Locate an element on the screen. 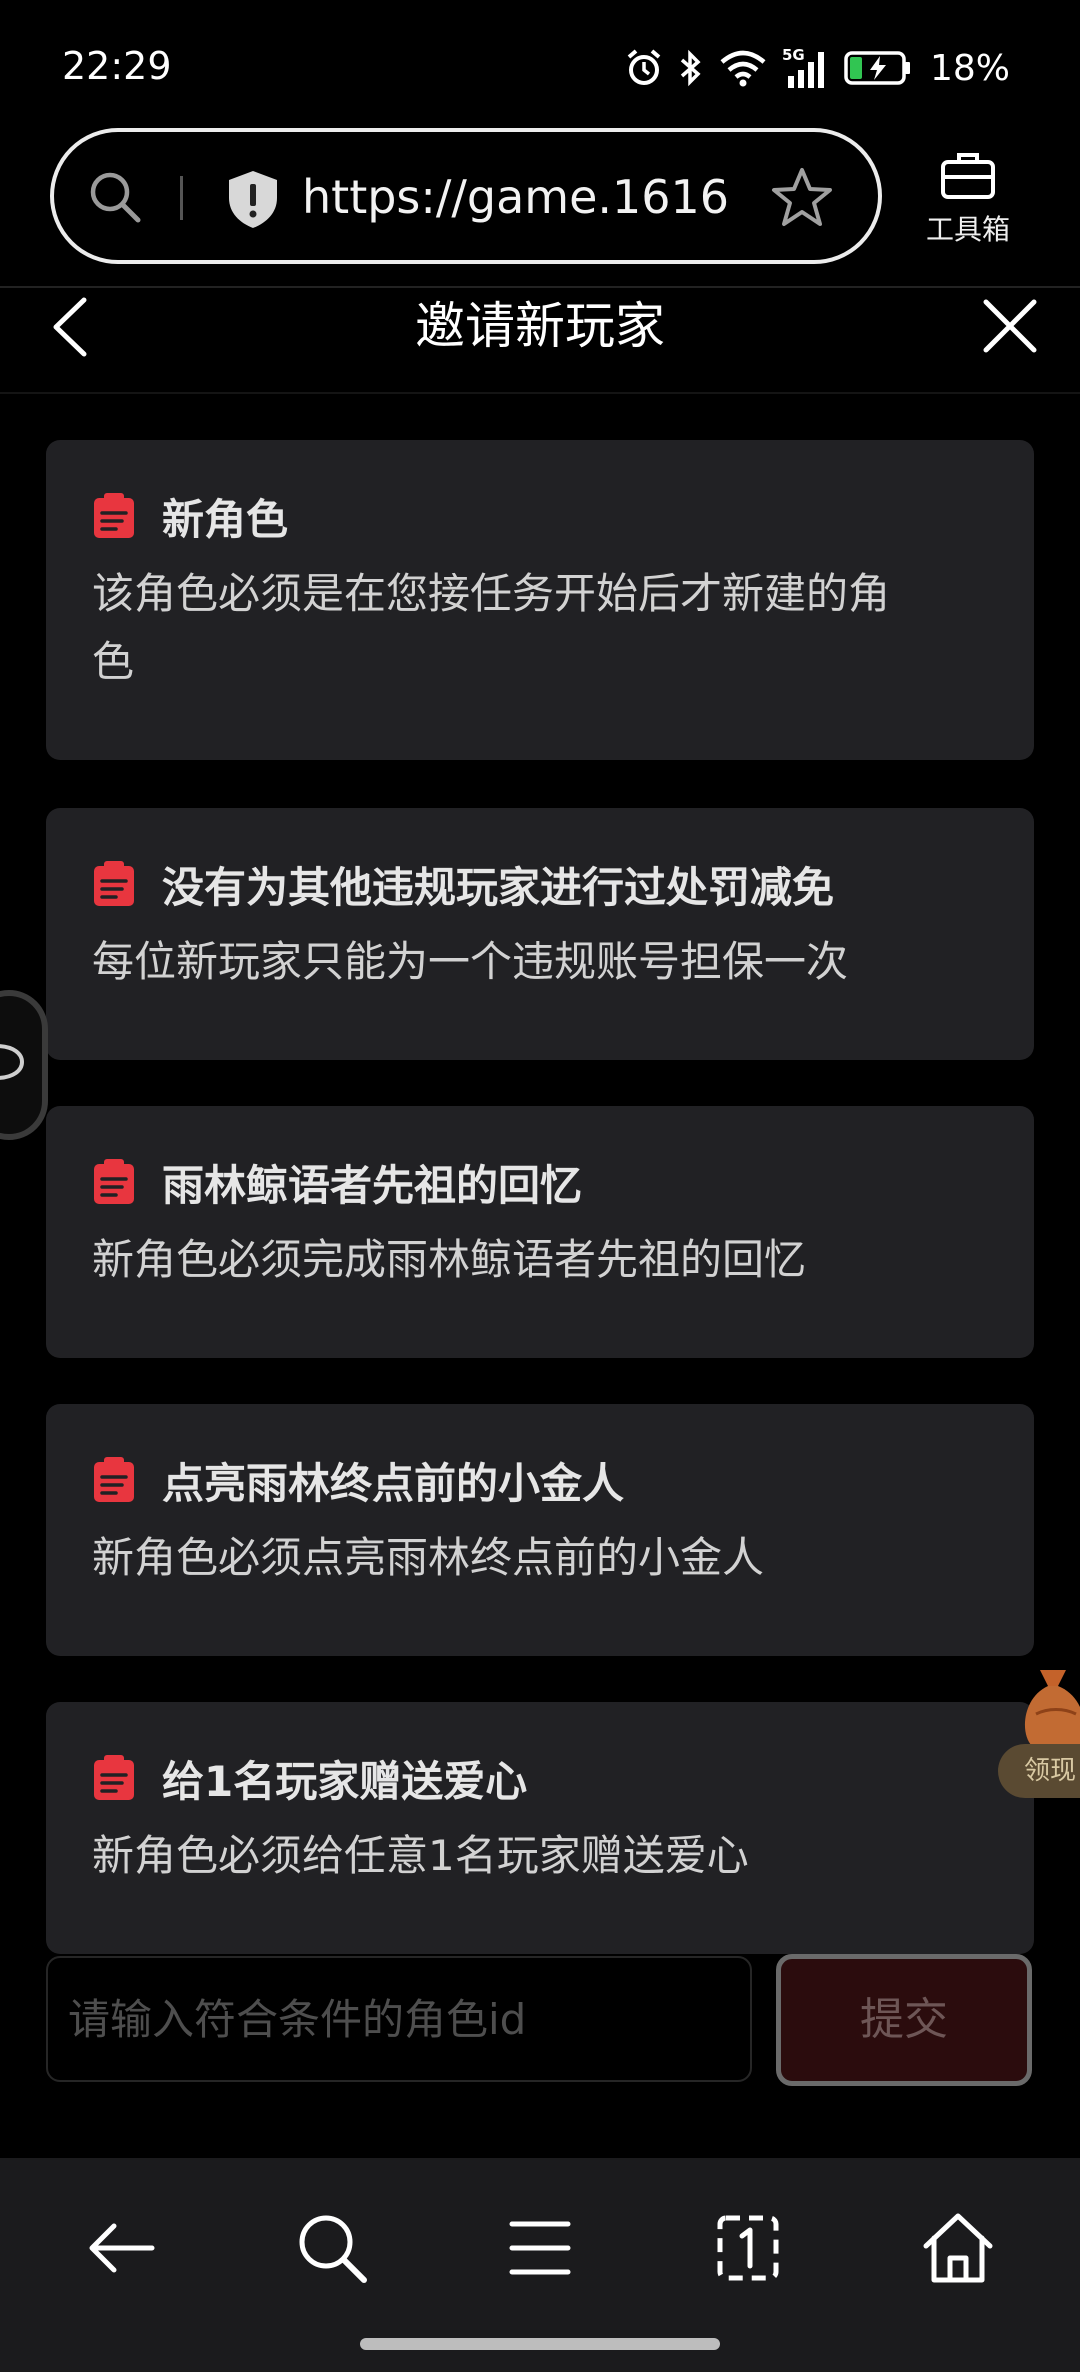 This screenshot has height=2372, width=1080. requirement-card-light-statue: 点亮雨林终点前的小金人 新角色必须点亮雨林终点前的小金人 is located at coordinates (540, 1530).